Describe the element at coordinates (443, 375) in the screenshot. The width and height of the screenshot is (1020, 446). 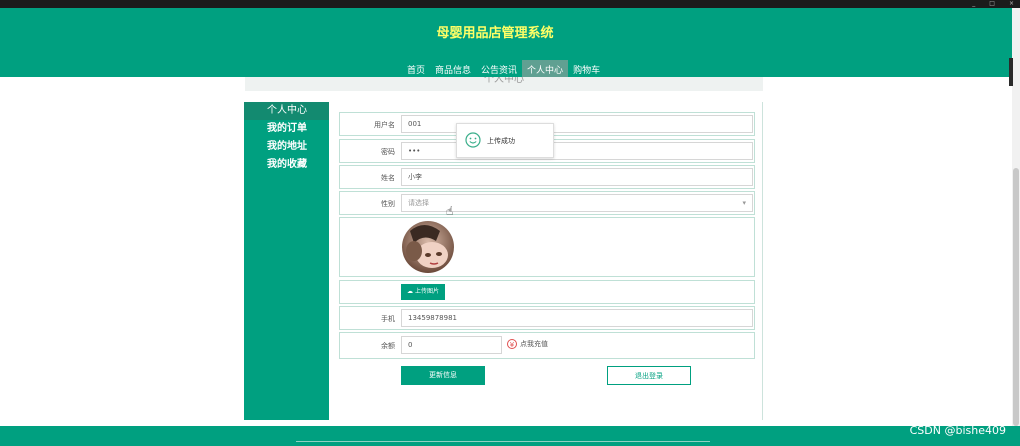
I see `update-info-button: 更新信息` at that location.